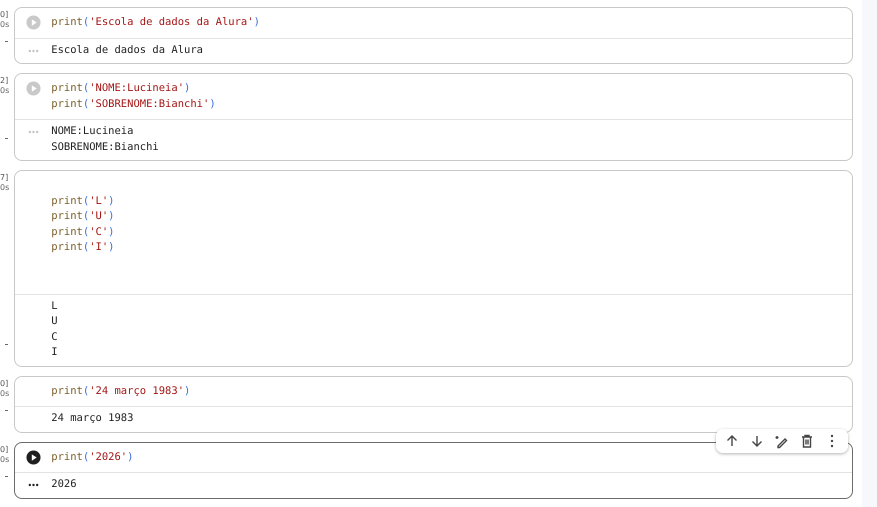  I want to click on execution-count: 2], so click(4, 81).